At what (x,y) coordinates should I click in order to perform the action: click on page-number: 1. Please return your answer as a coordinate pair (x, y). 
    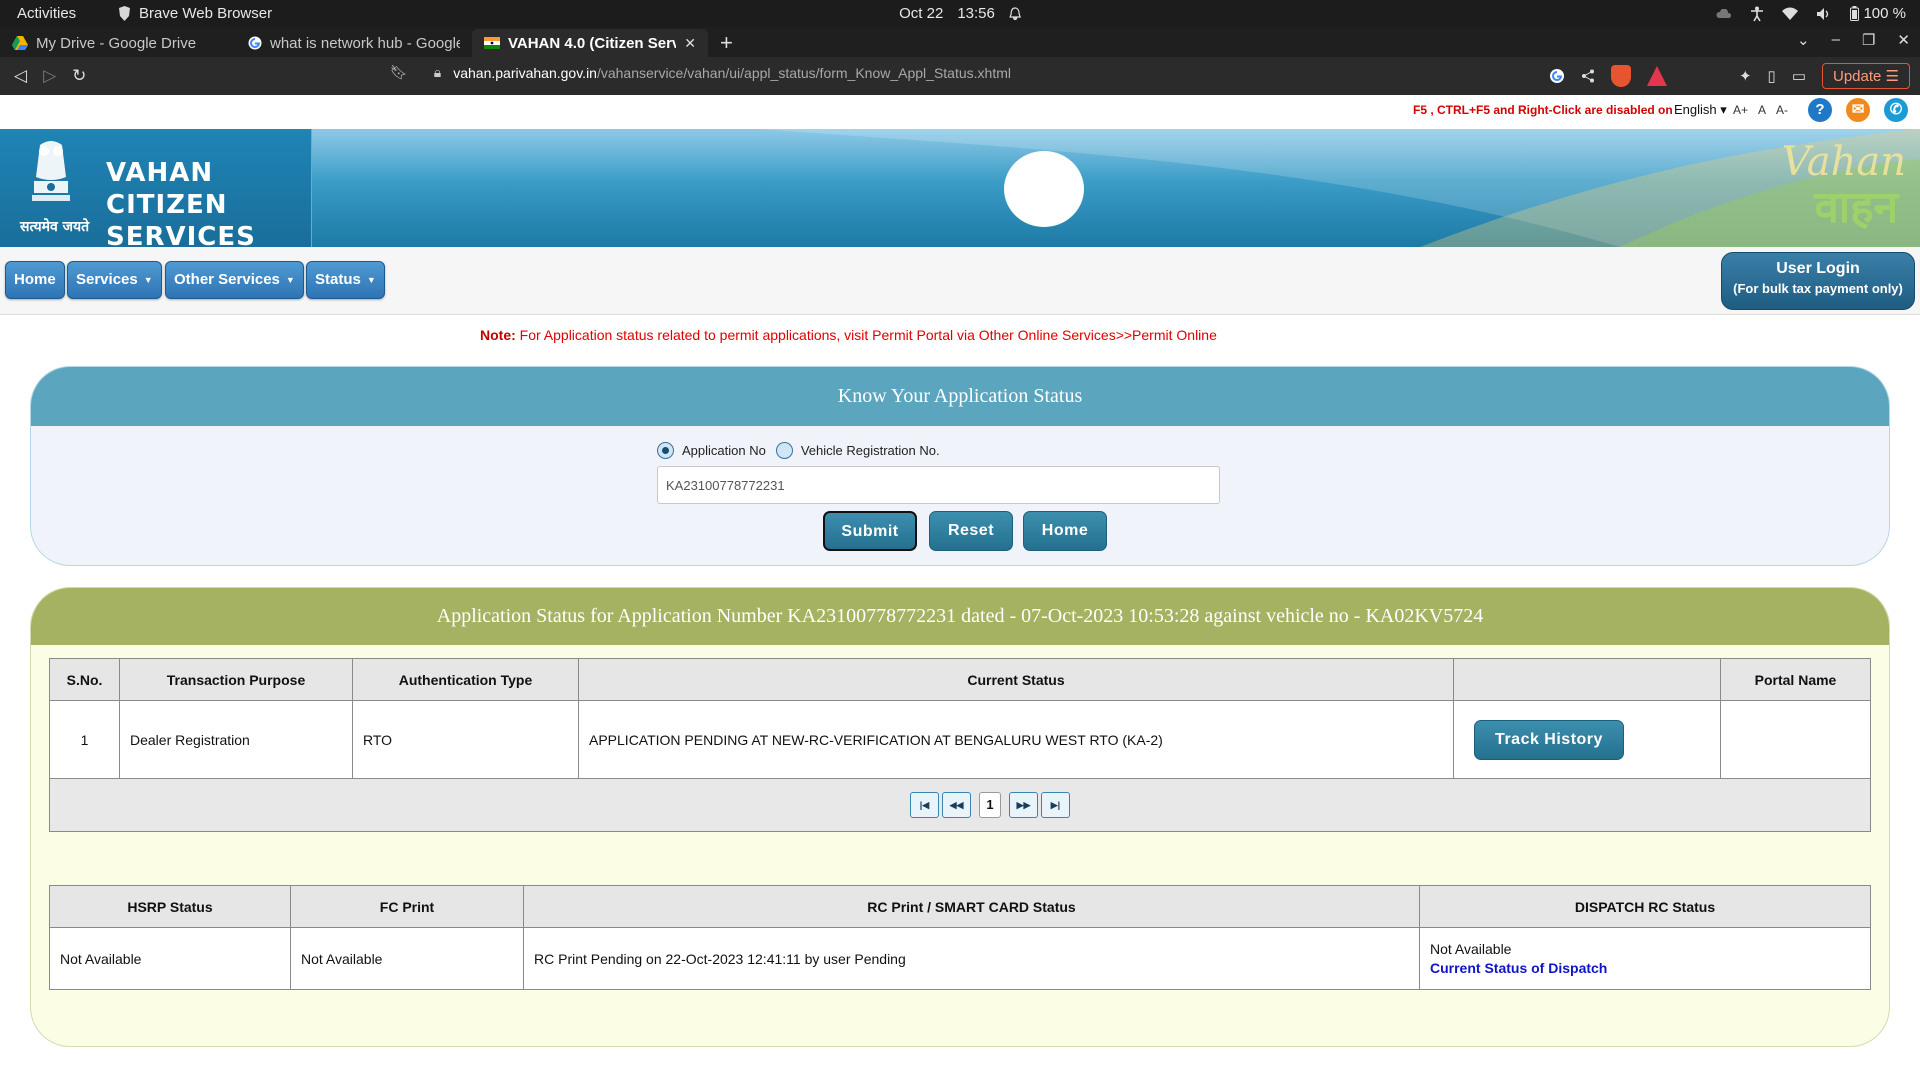
    Looking at the image, I should click on (990, 805).